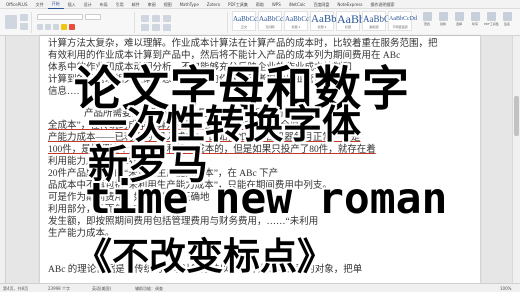  I want to click on style-tile: AaBbCcDd 不明显强调, so click(402, 21).